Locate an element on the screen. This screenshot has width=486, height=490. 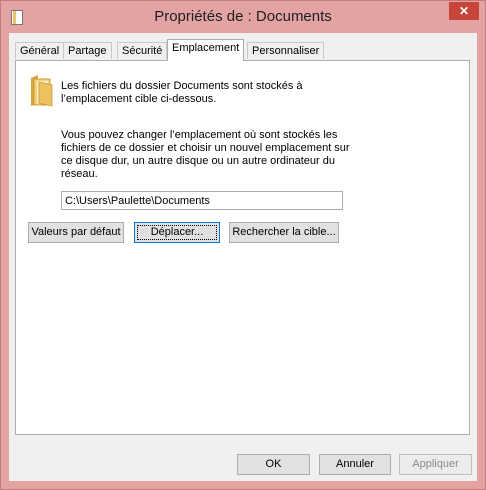
tab-sharing: Partage is located at coordinates (87, 50).